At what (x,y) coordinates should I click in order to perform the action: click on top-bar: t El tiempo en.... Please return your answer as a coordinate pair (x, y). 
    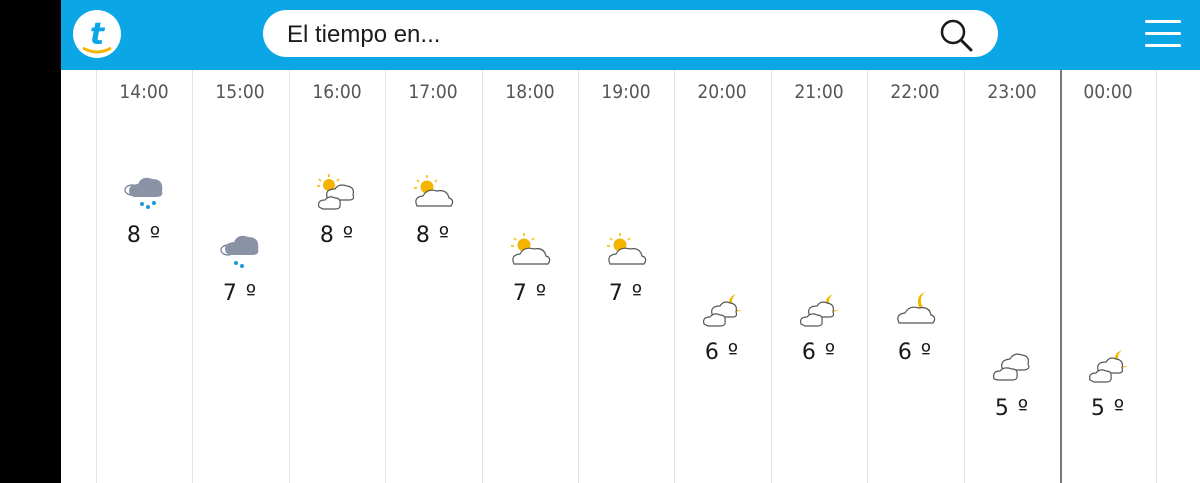
    Looking at the image, I should click on (630, 35).